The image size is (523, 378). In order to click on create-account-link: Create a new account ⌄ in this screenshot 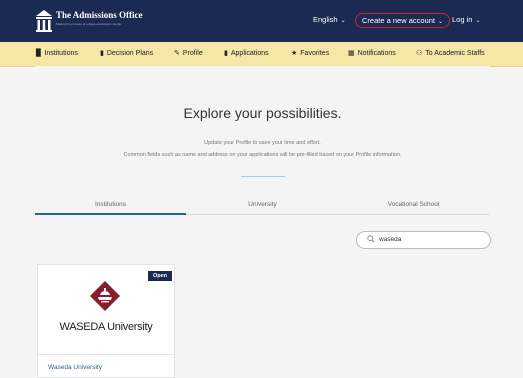, I will do `click(402, 20)`.